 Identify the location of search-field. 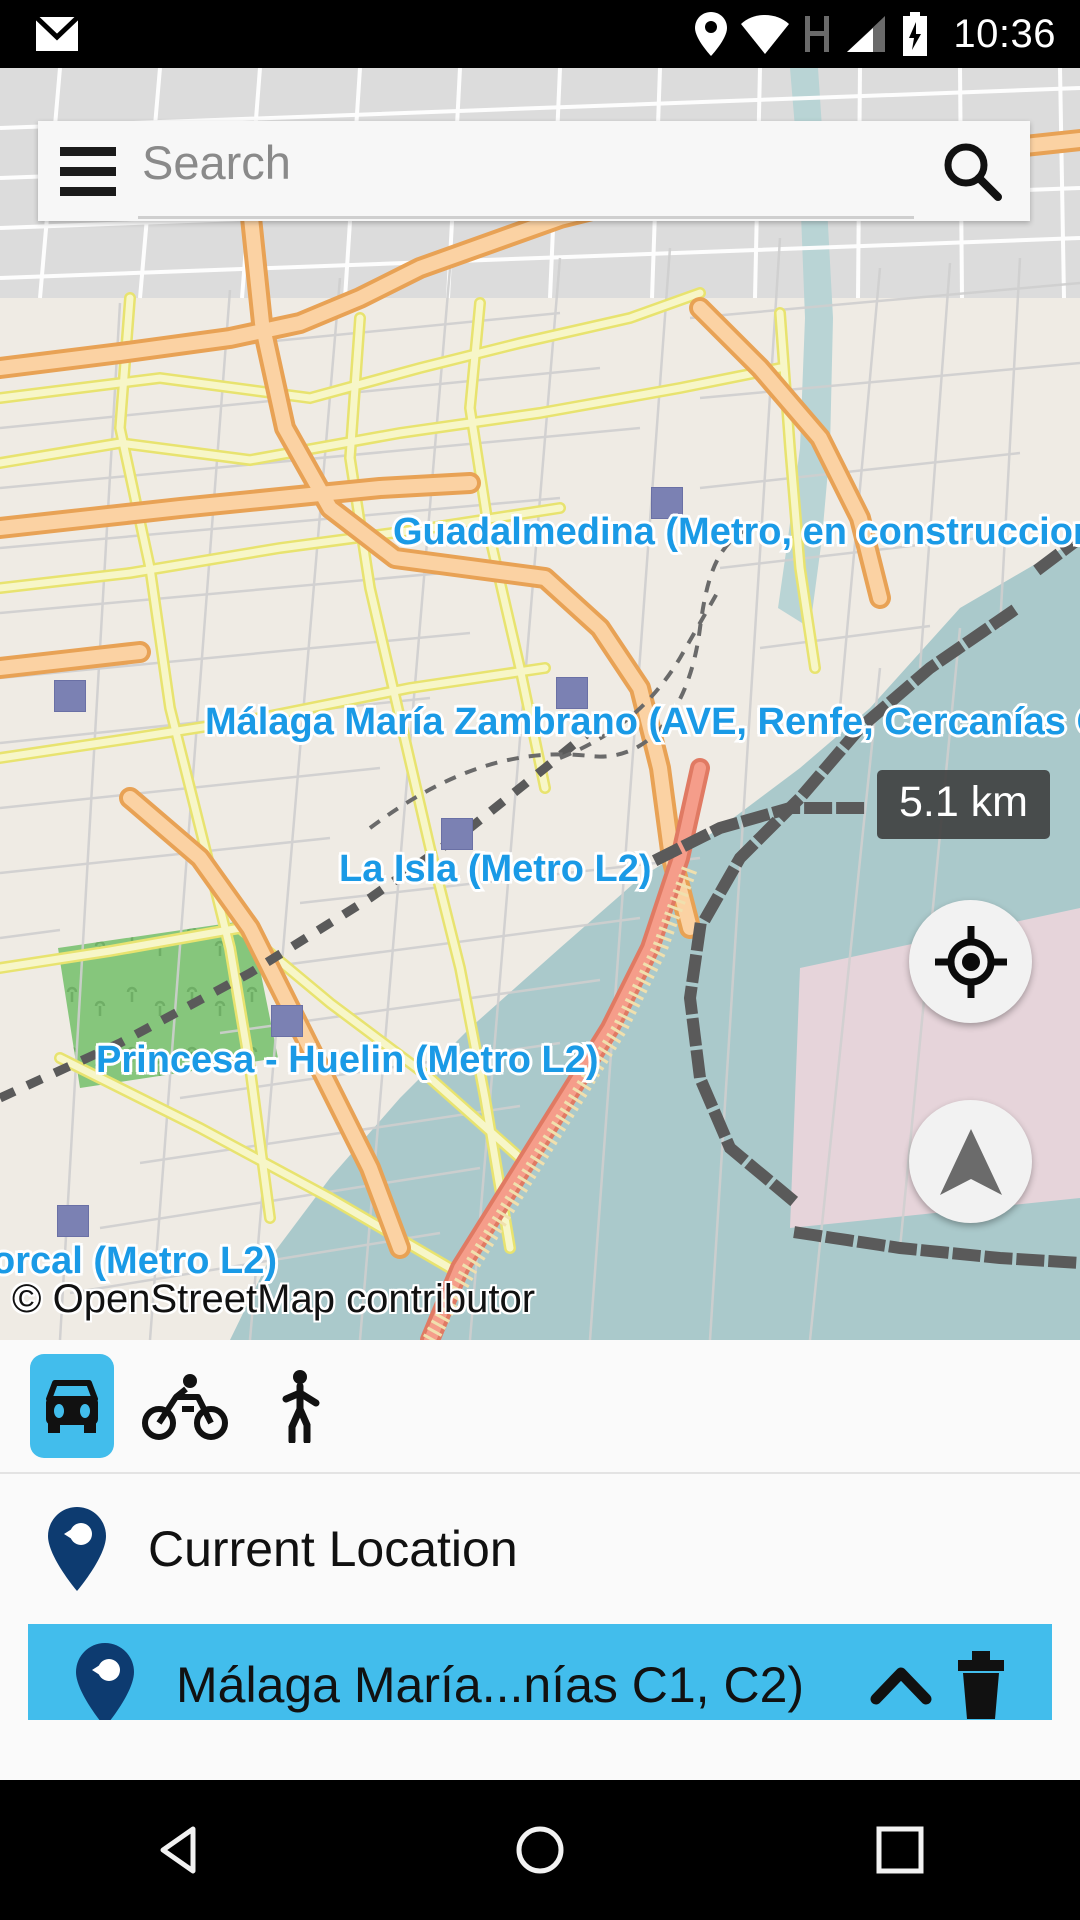
(526, 171).